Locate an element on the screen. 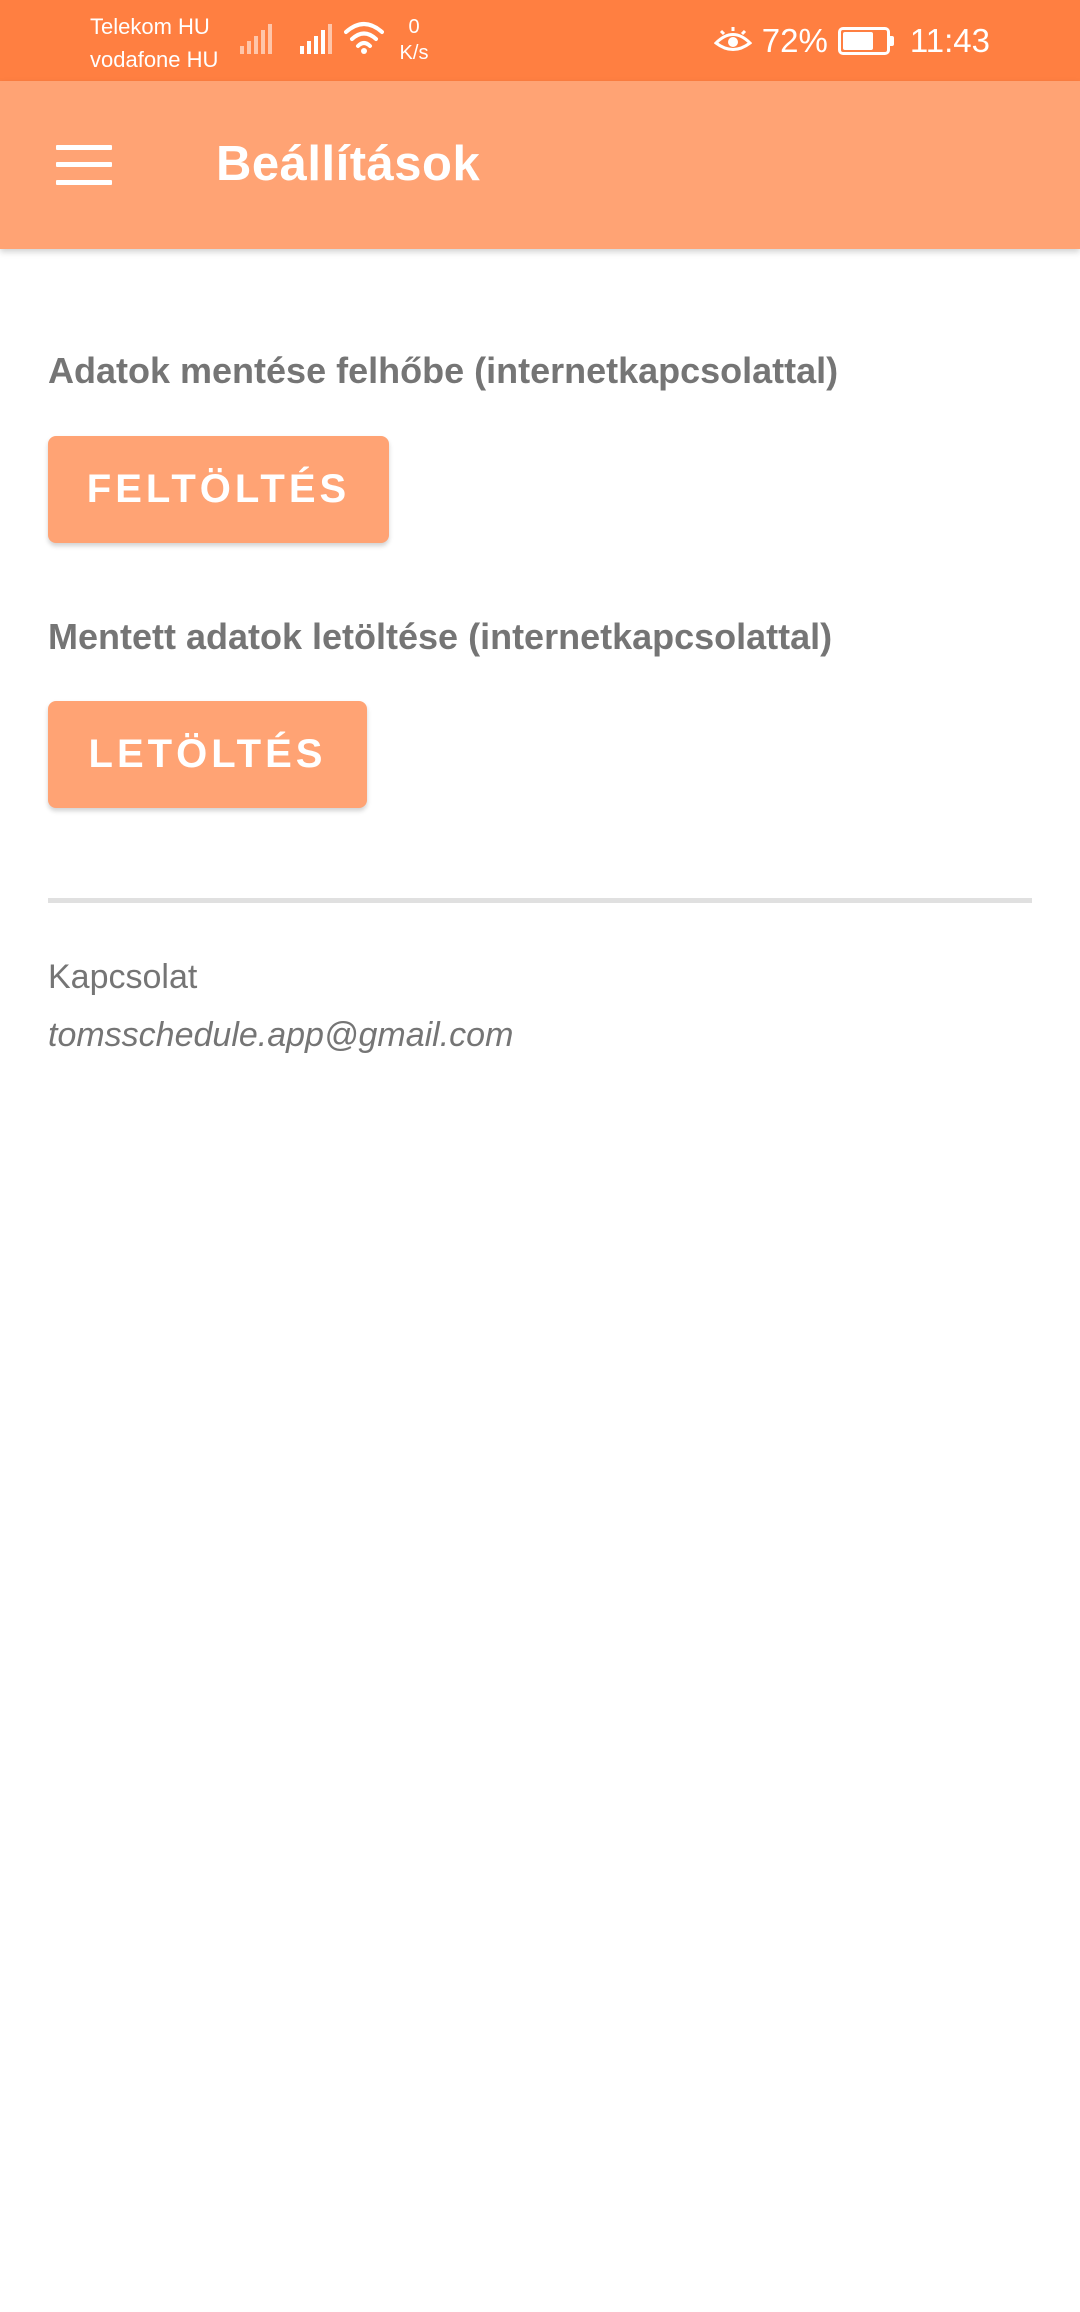  carrier-2: vodafone HU is located at coordinates (154, 59).